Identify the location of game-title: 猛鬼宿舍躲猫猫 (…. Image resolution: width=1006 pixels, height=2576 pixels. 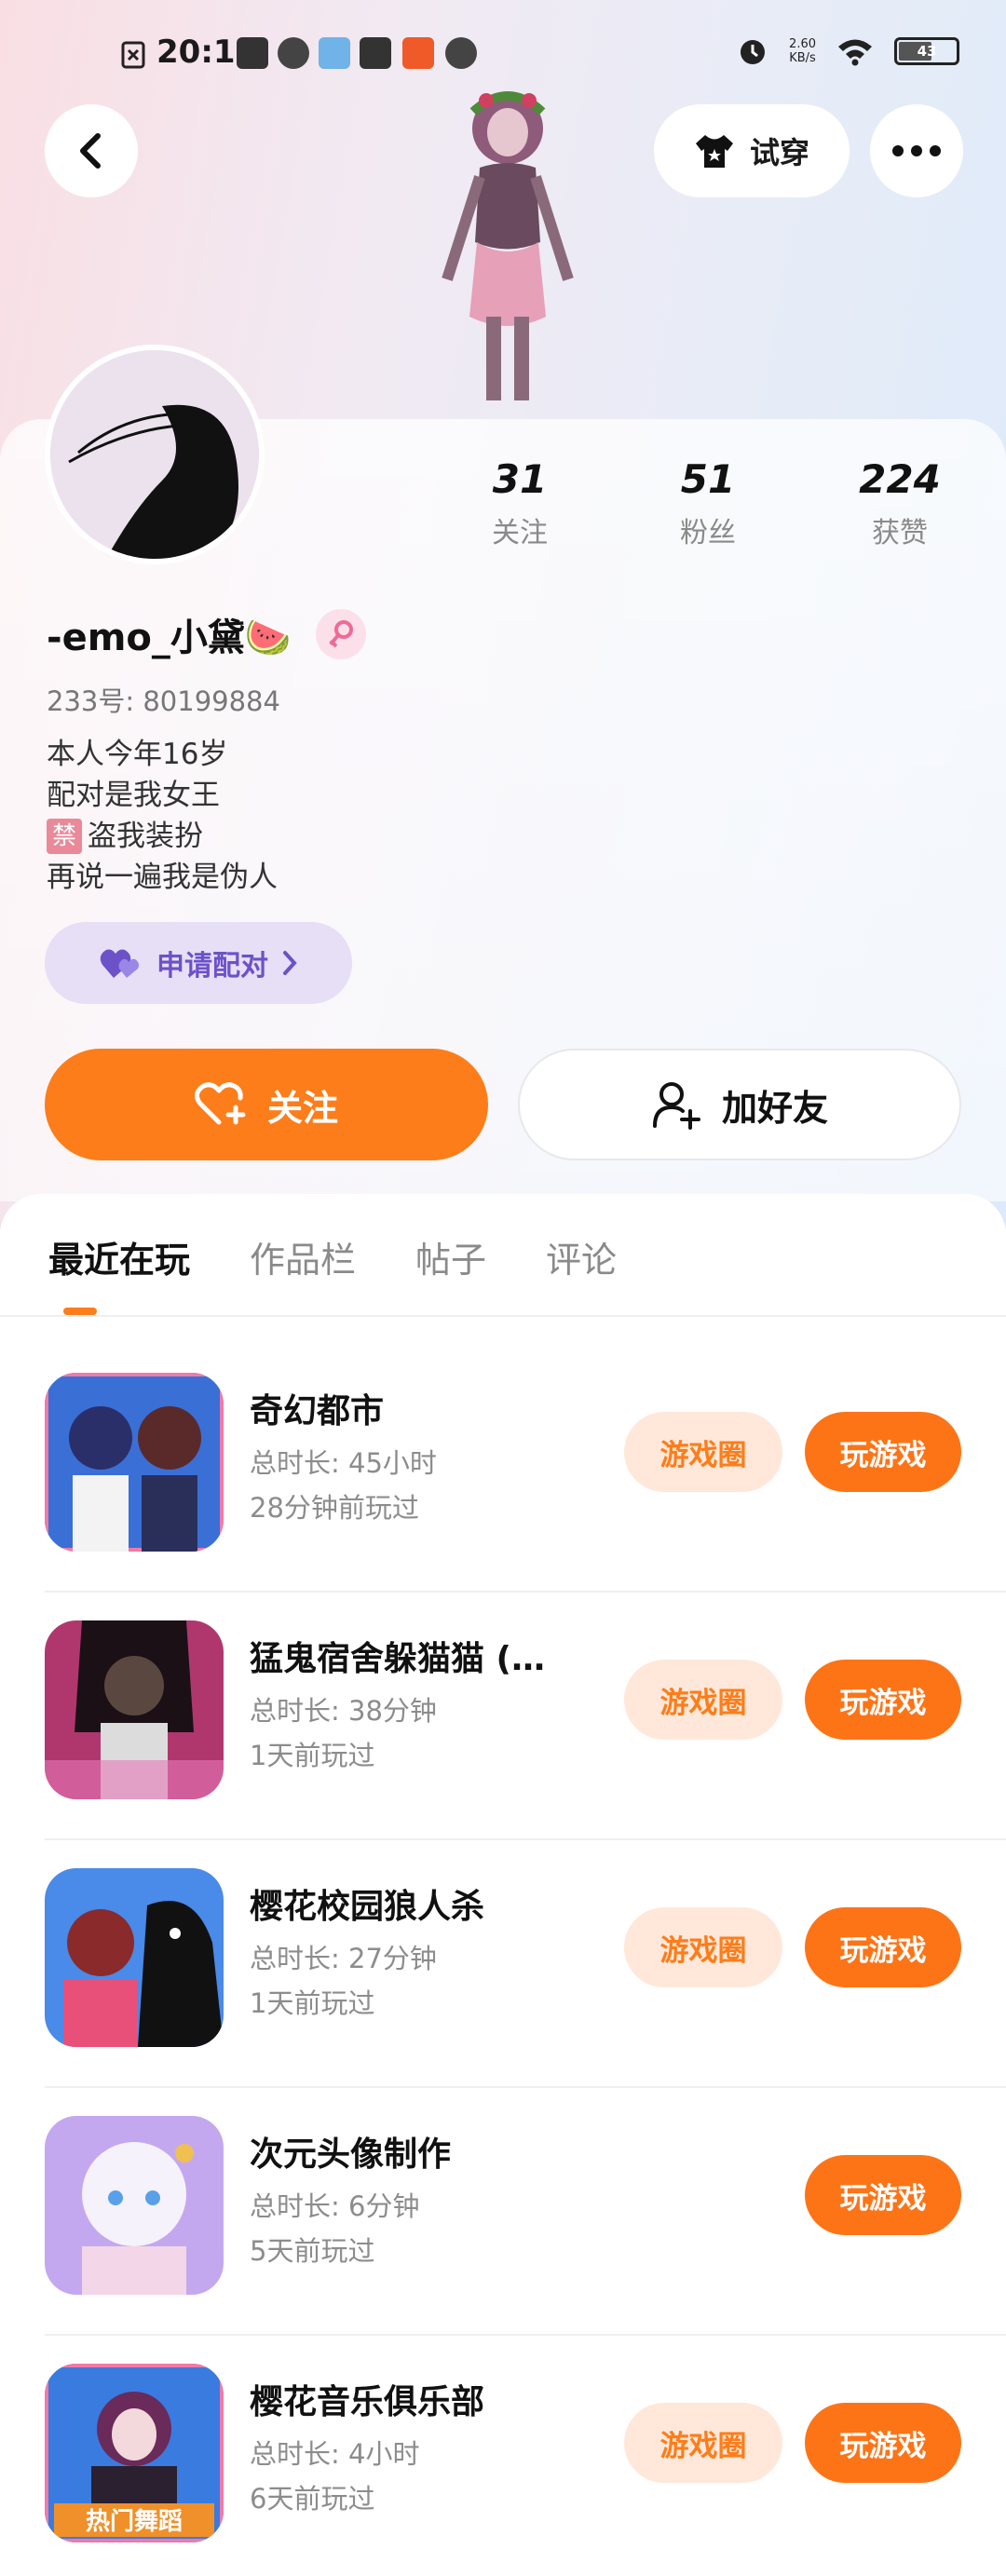
(397, 1659).